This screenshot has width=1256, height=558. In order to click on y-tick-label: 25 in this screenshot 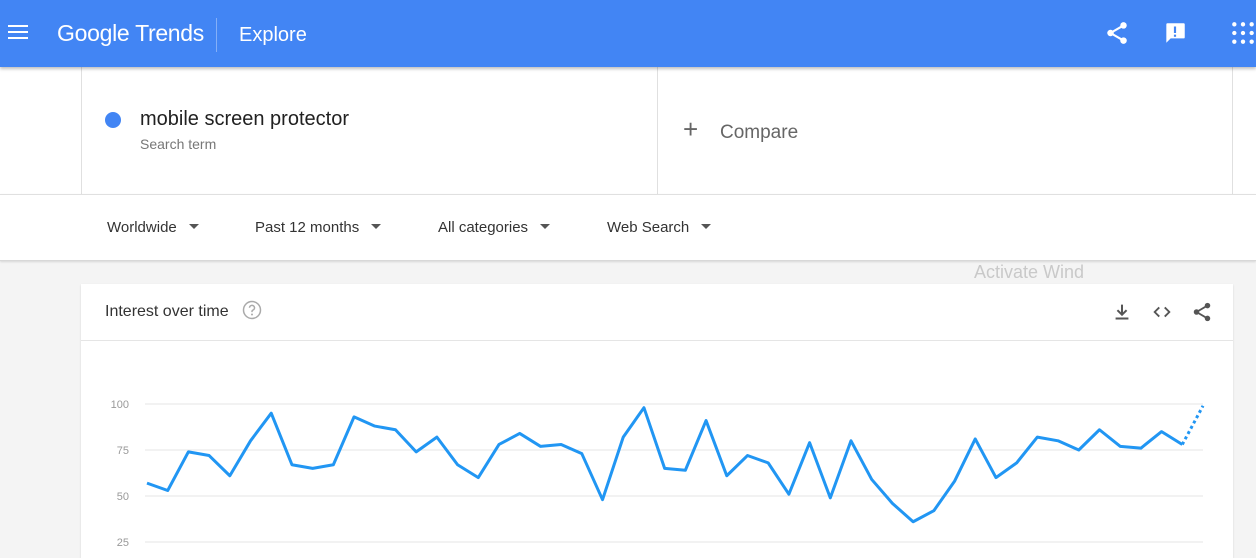, I will do `click(123, 543)`.